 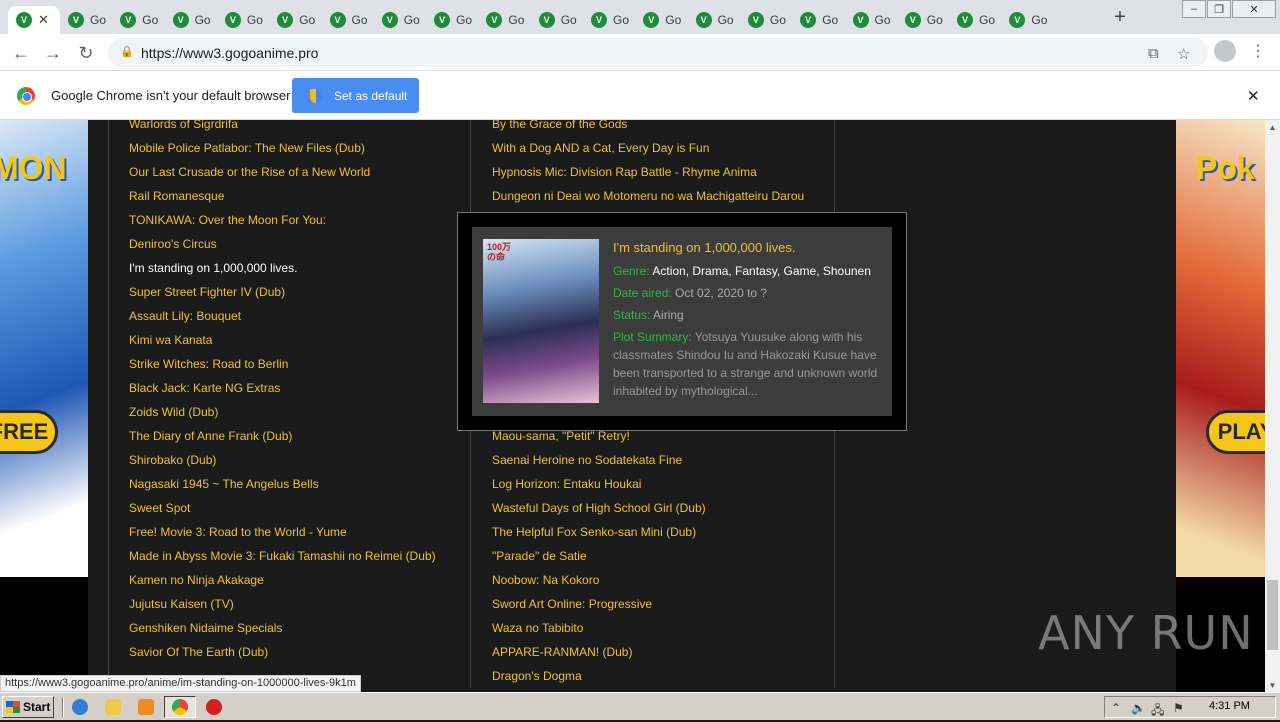 What do you see at coordinates (282, 340) in the screenshot?
I see `anime-link: Kimi wa Kanata` at bounding box center [282, 340].